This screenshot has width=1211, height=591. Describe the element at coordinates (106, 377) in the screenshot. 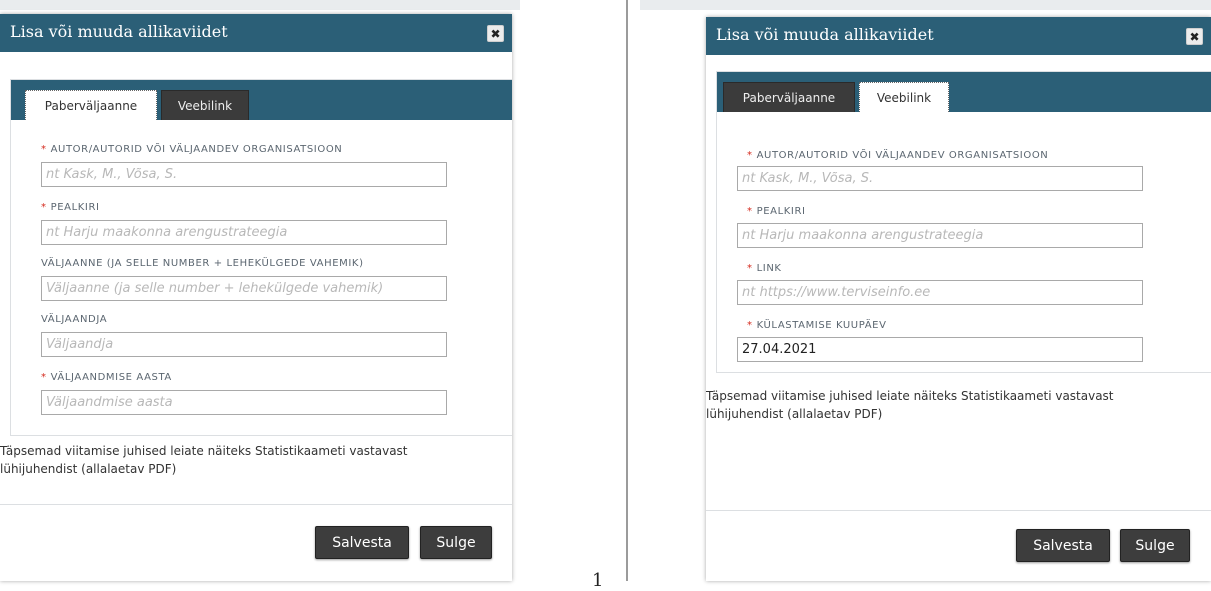

I see `year-field-label: * VÄLJAANDMISE AASTA` at that location.